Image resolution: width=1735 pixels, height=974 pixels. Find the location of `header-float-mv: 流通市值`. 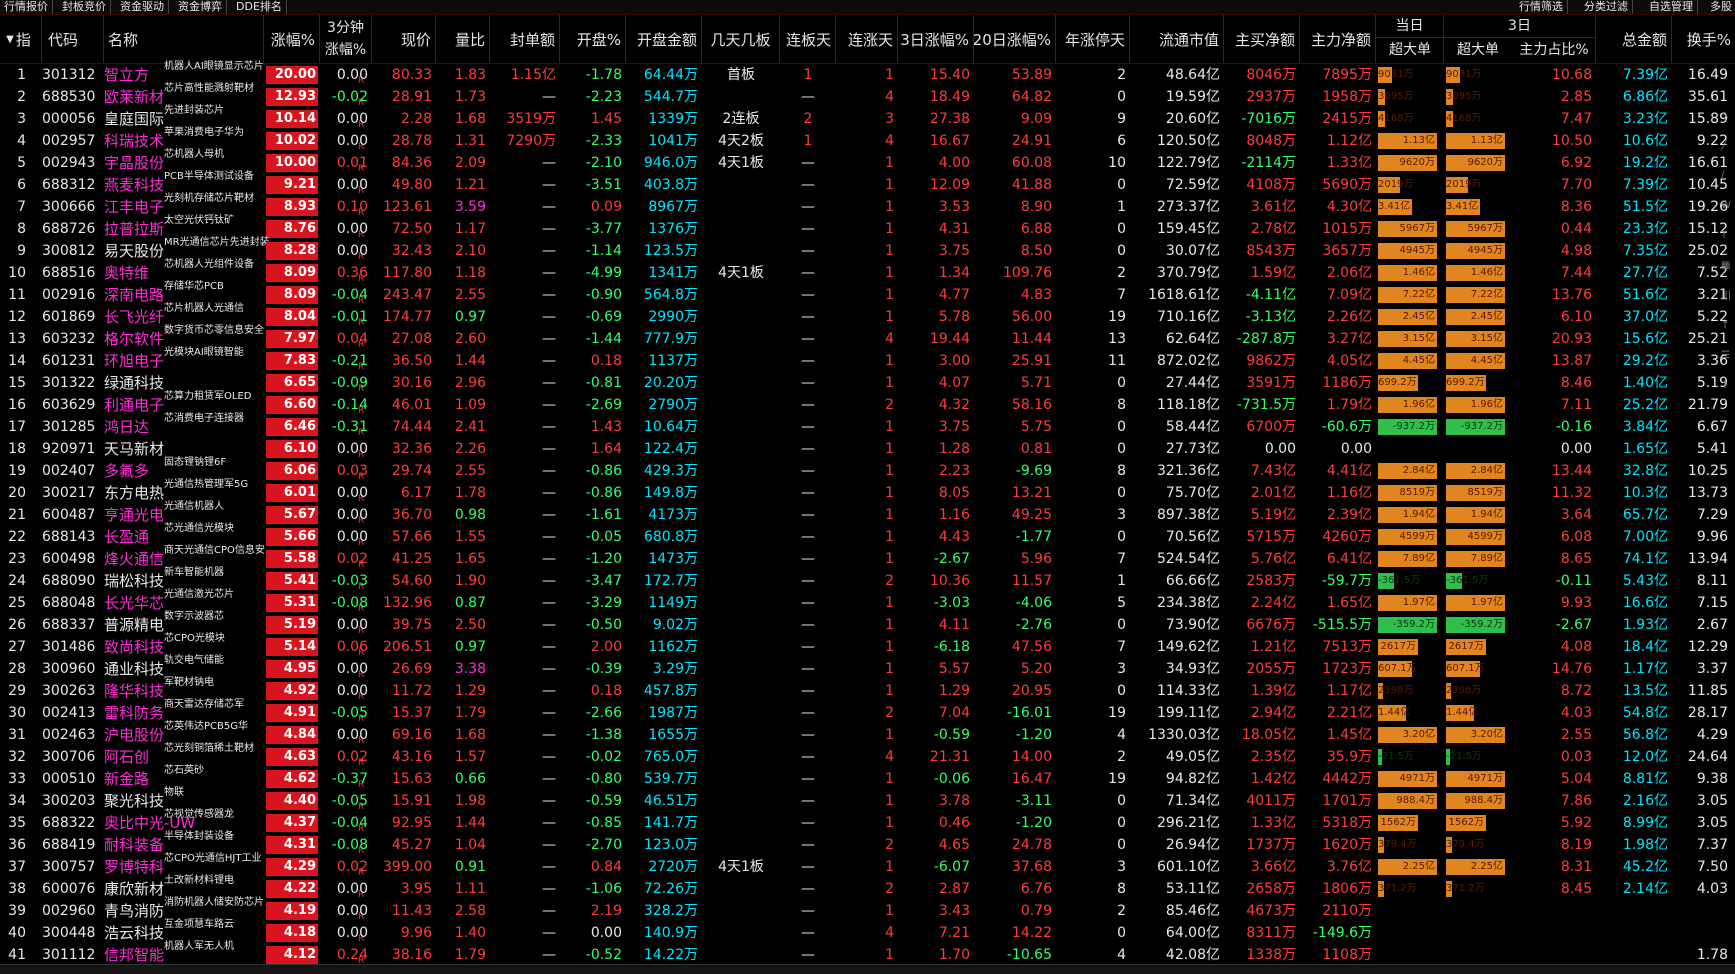

header-float-mv: 流通市值 is located at coordinates (1177, 39).